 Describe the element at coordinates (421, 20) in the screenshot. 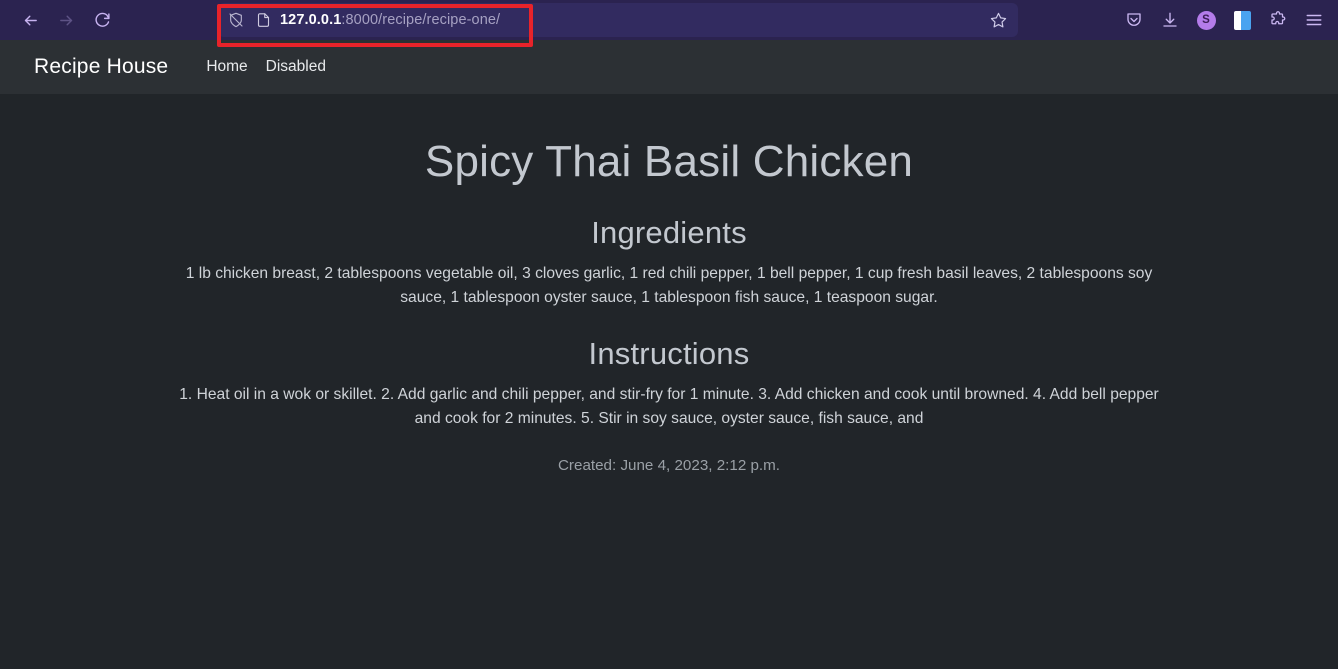

I see `url-path: :8000/recipe/recipe-one/` at that location.